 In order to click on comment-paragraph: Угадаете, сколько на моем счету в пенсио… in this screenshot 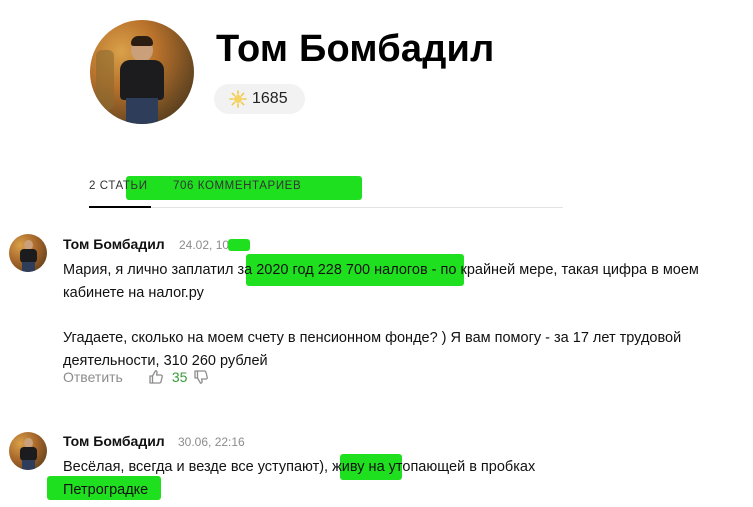, I will do `click(372, 349)`.